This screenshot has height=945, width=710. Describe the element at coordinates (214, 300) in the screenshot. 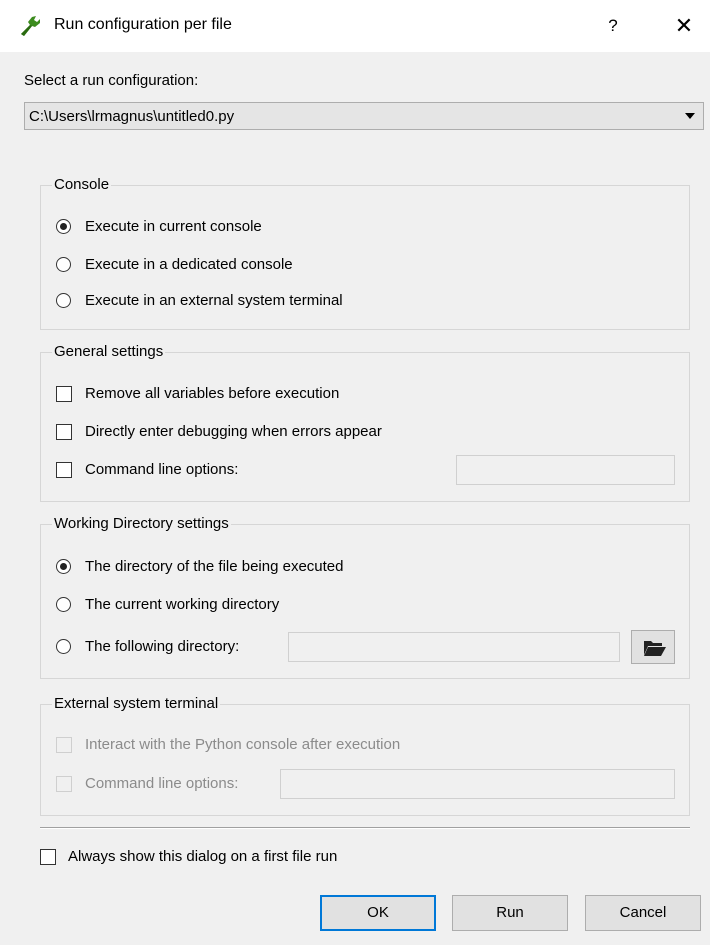

I see `radio-external-terminal-label: Execute in an external system terminal` at that location.